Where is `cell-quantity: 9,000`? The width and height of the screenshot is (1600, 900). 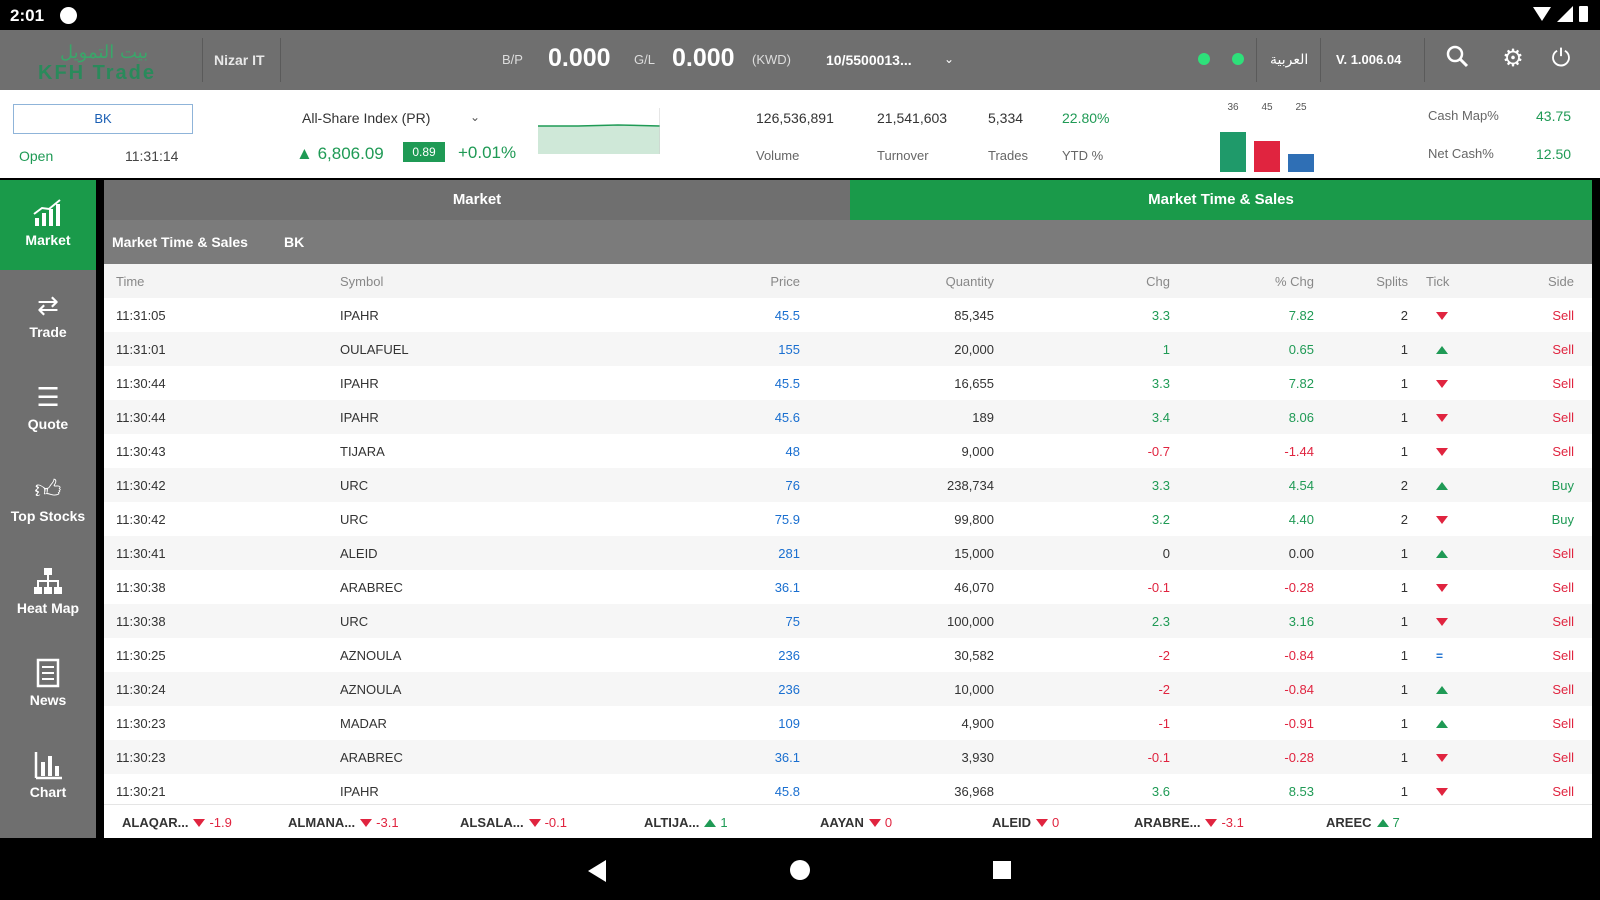 cell-quantity: 9,000 is located at coordinates (977, 451).